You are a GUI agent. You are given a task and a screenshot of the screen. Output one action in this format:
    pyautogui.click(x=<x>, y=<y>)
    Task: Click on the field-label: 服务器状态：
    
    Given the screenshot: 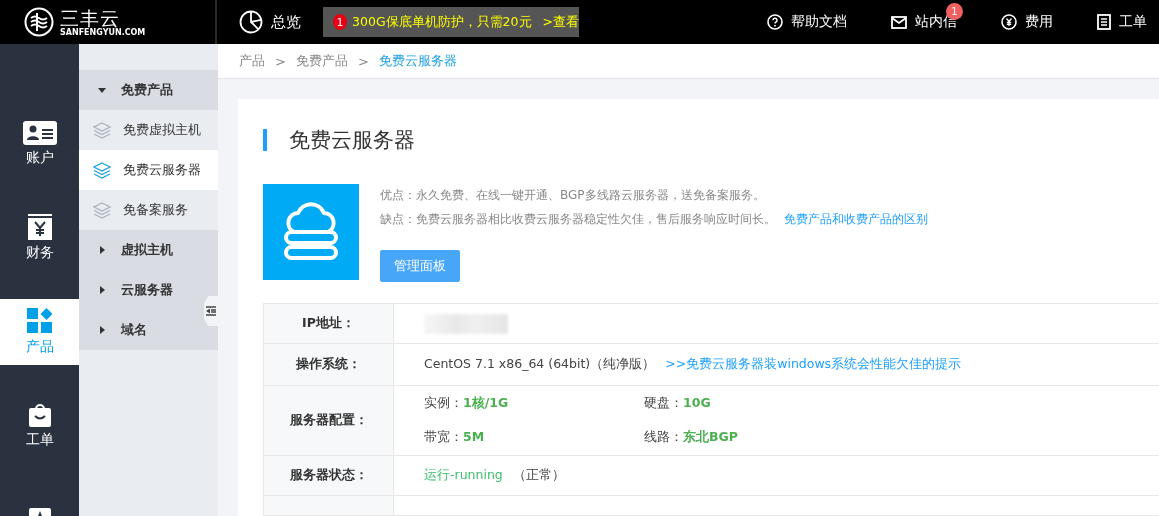 What is the action you would take?
    pyautogui.click(x=329, y=475)
    